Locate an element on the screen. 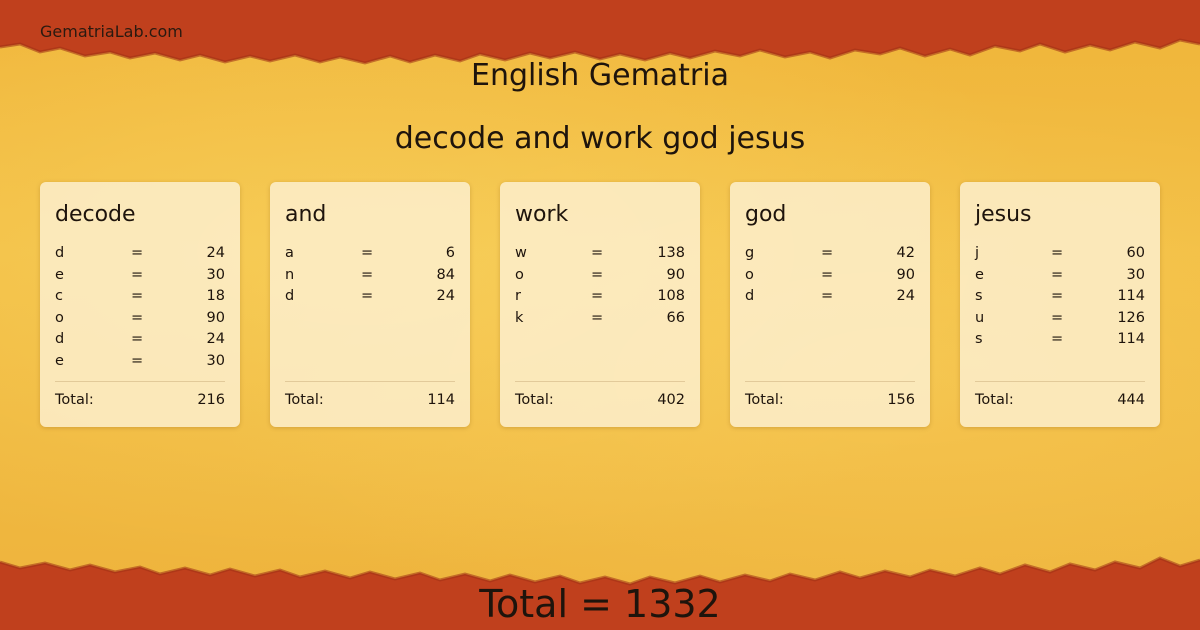  letter-row: k = 66 is located at coordinates (600, 321).